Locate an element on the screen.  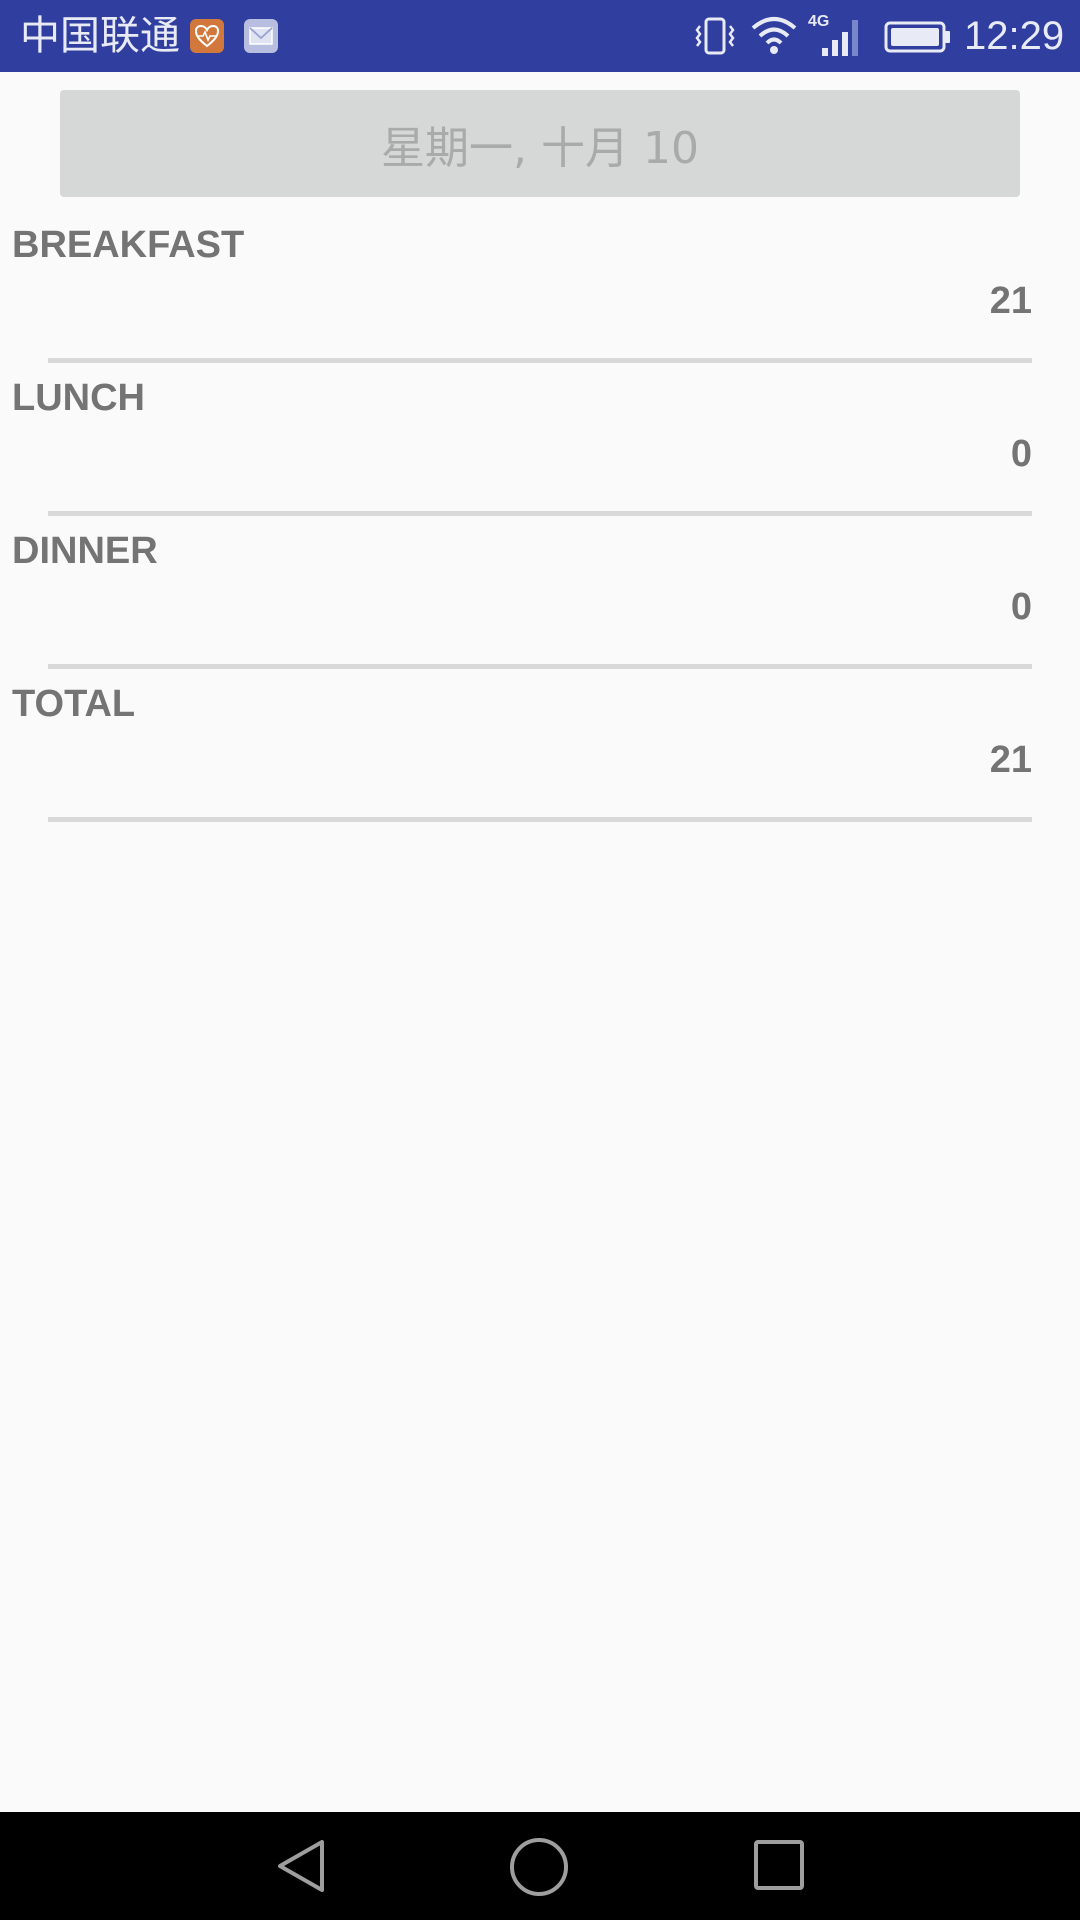
meal-label: TOTAL is located at coordinates (74, 704).